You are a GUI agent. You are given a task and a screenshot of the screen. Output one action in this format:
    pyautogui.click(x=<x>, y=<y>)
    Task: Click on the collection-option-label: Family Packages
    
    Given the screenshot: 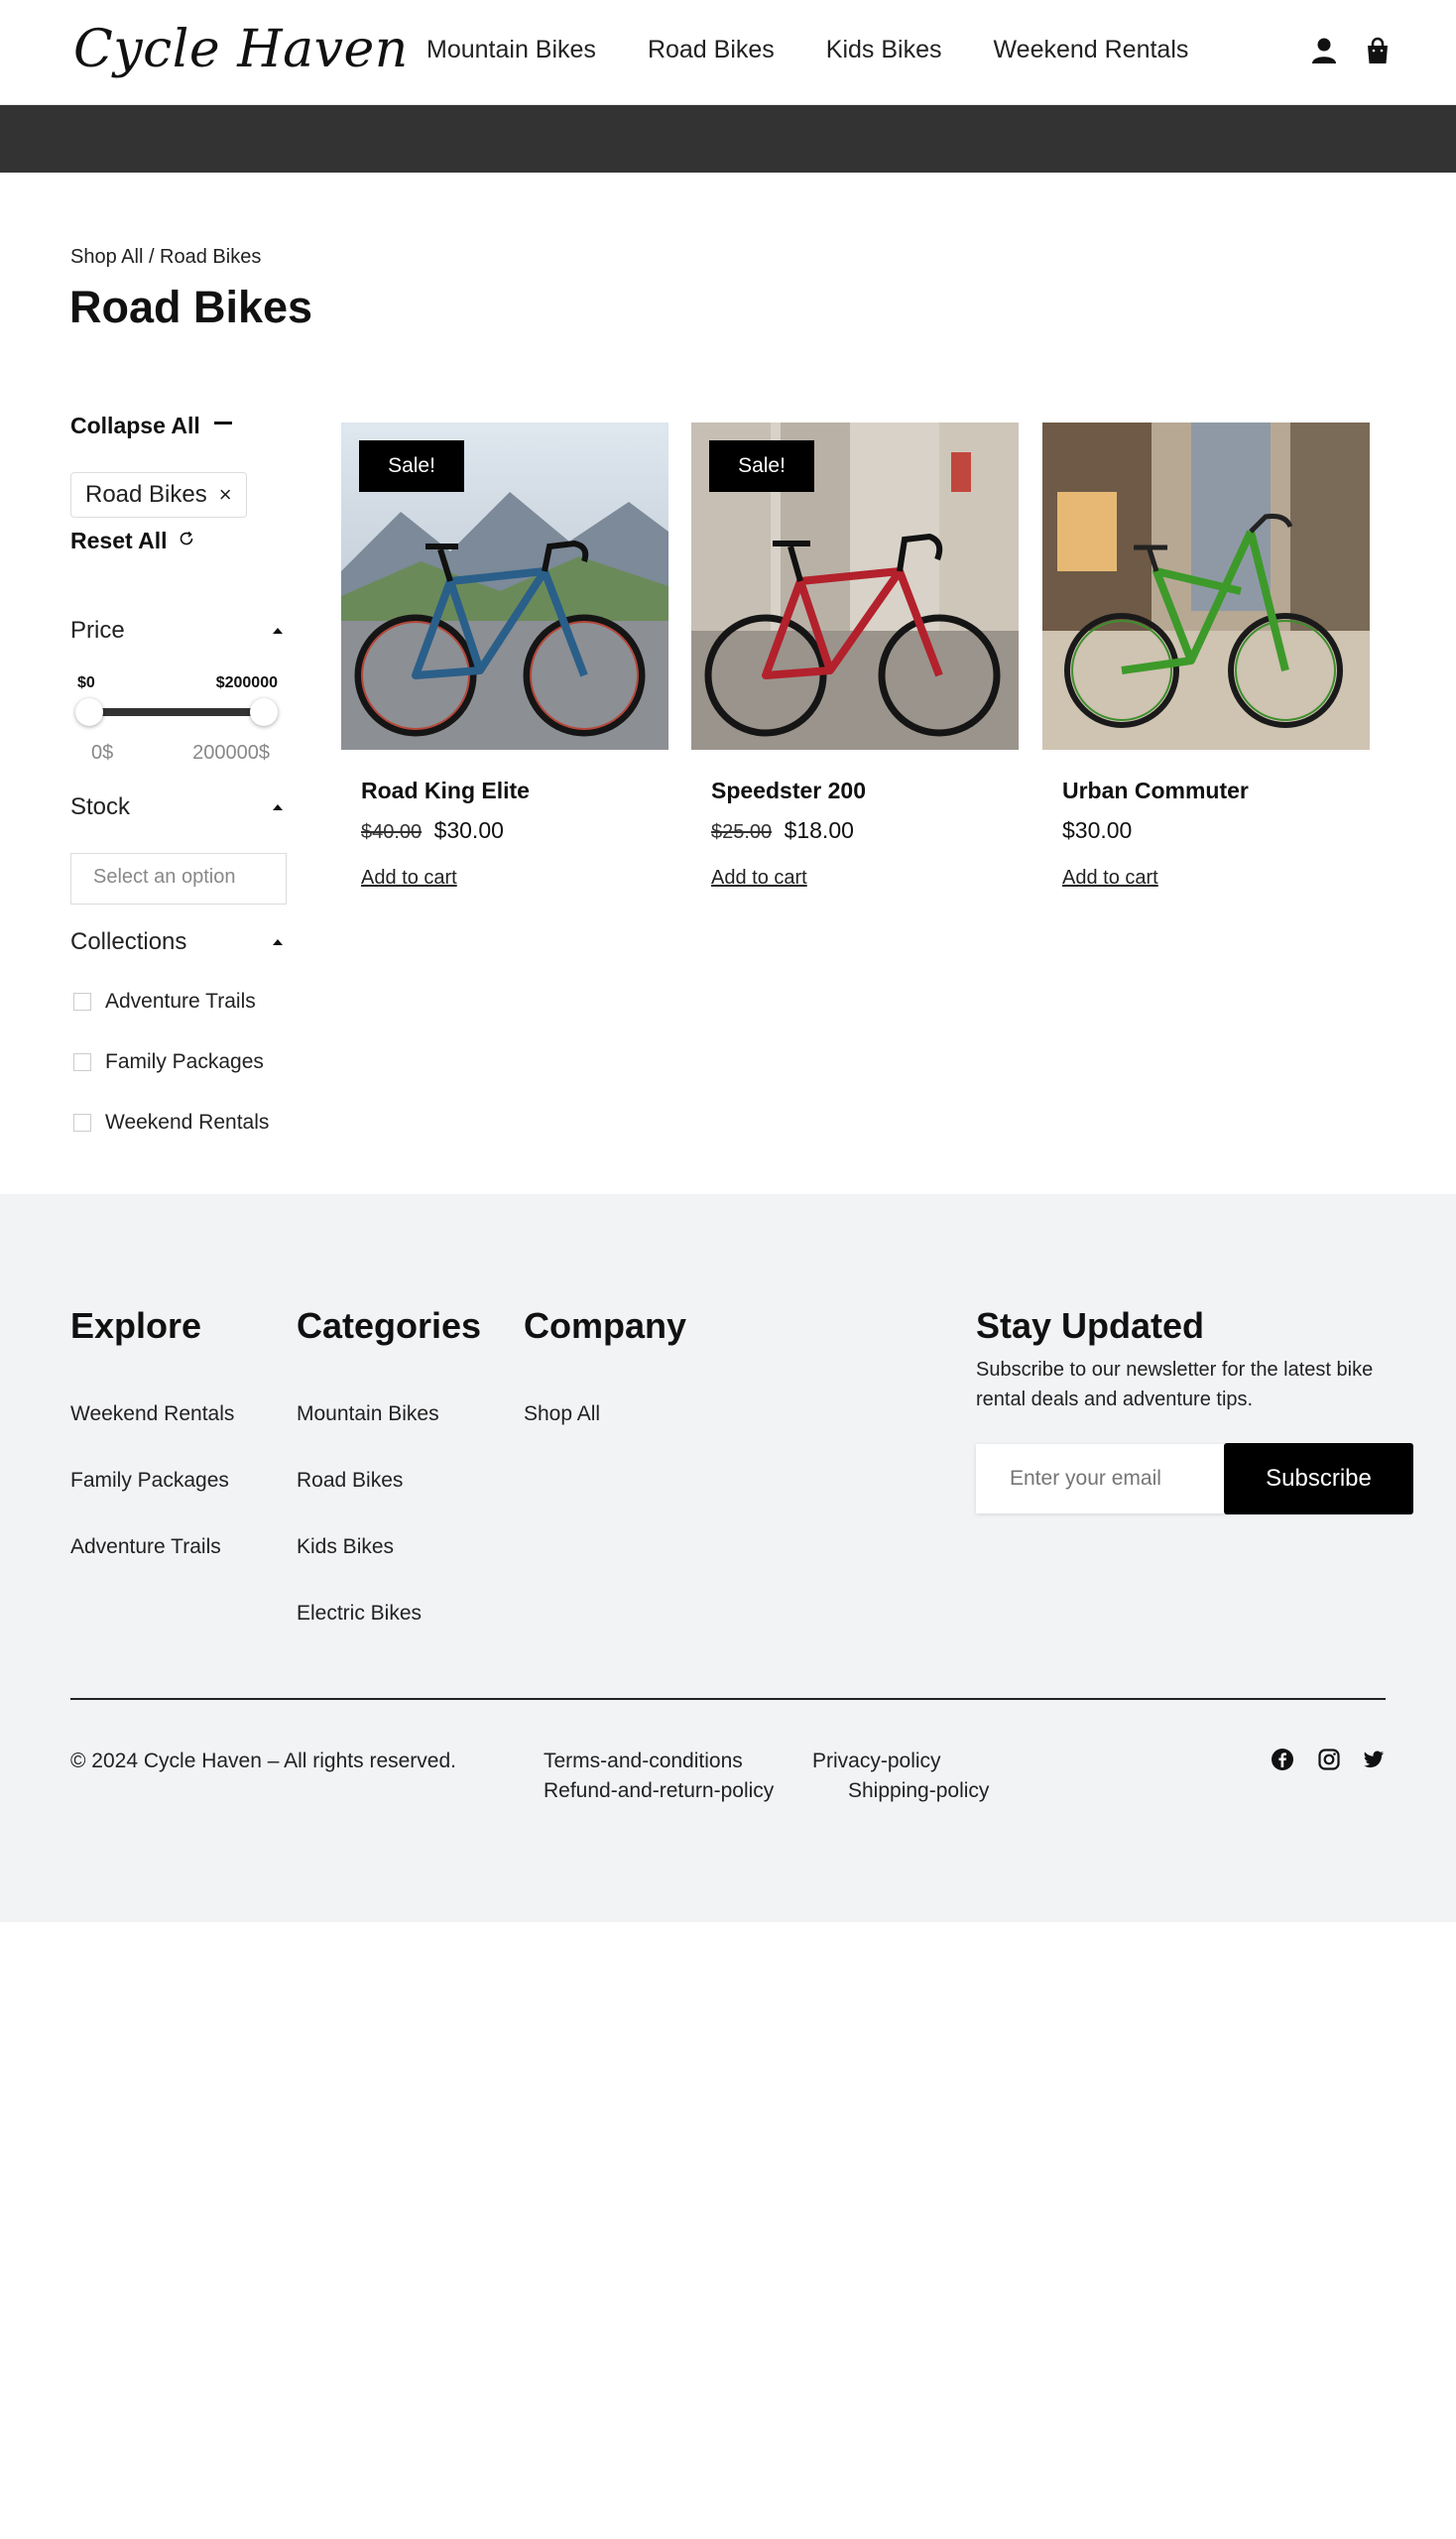 What is the action you would take?
    pyautogui.click(x=184, y=1061)
    